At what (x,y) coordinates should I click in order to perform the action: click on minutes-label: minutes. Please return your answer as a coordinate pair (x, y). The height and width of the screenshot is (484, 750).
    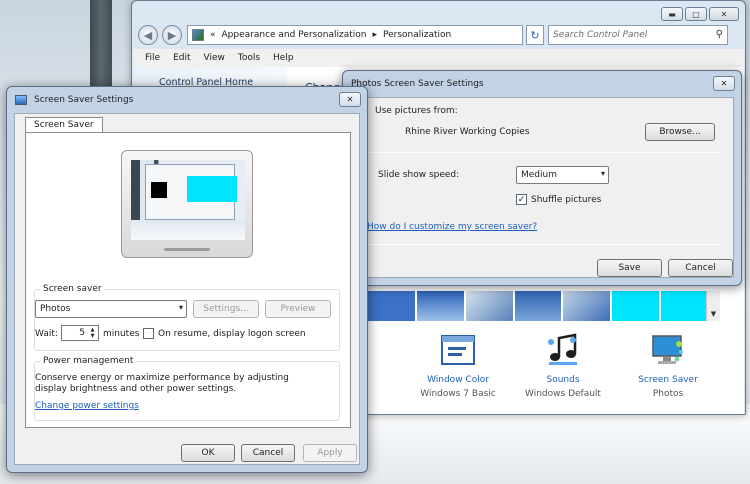
    Looking at the image, I should click on (121, 334).